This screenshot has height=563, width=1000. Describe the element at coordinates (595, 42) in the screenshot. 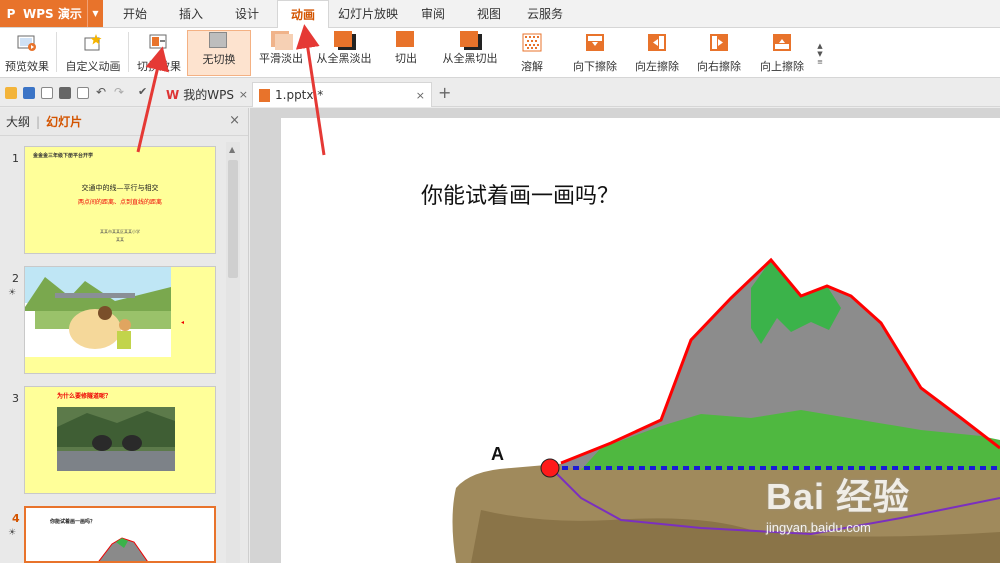

I see `wipe-down-icon` at that location.